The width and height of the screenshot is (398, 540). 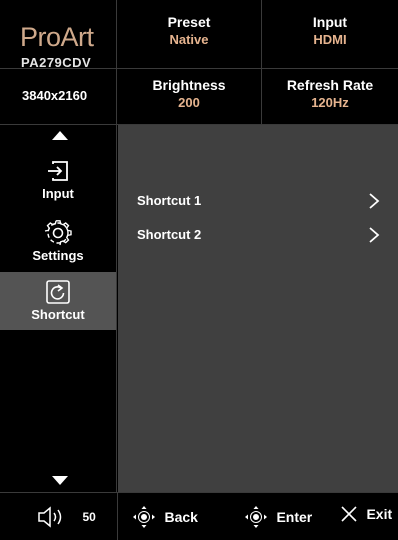 I want to click on preset-label: Preset, so click(x=189, y=22).